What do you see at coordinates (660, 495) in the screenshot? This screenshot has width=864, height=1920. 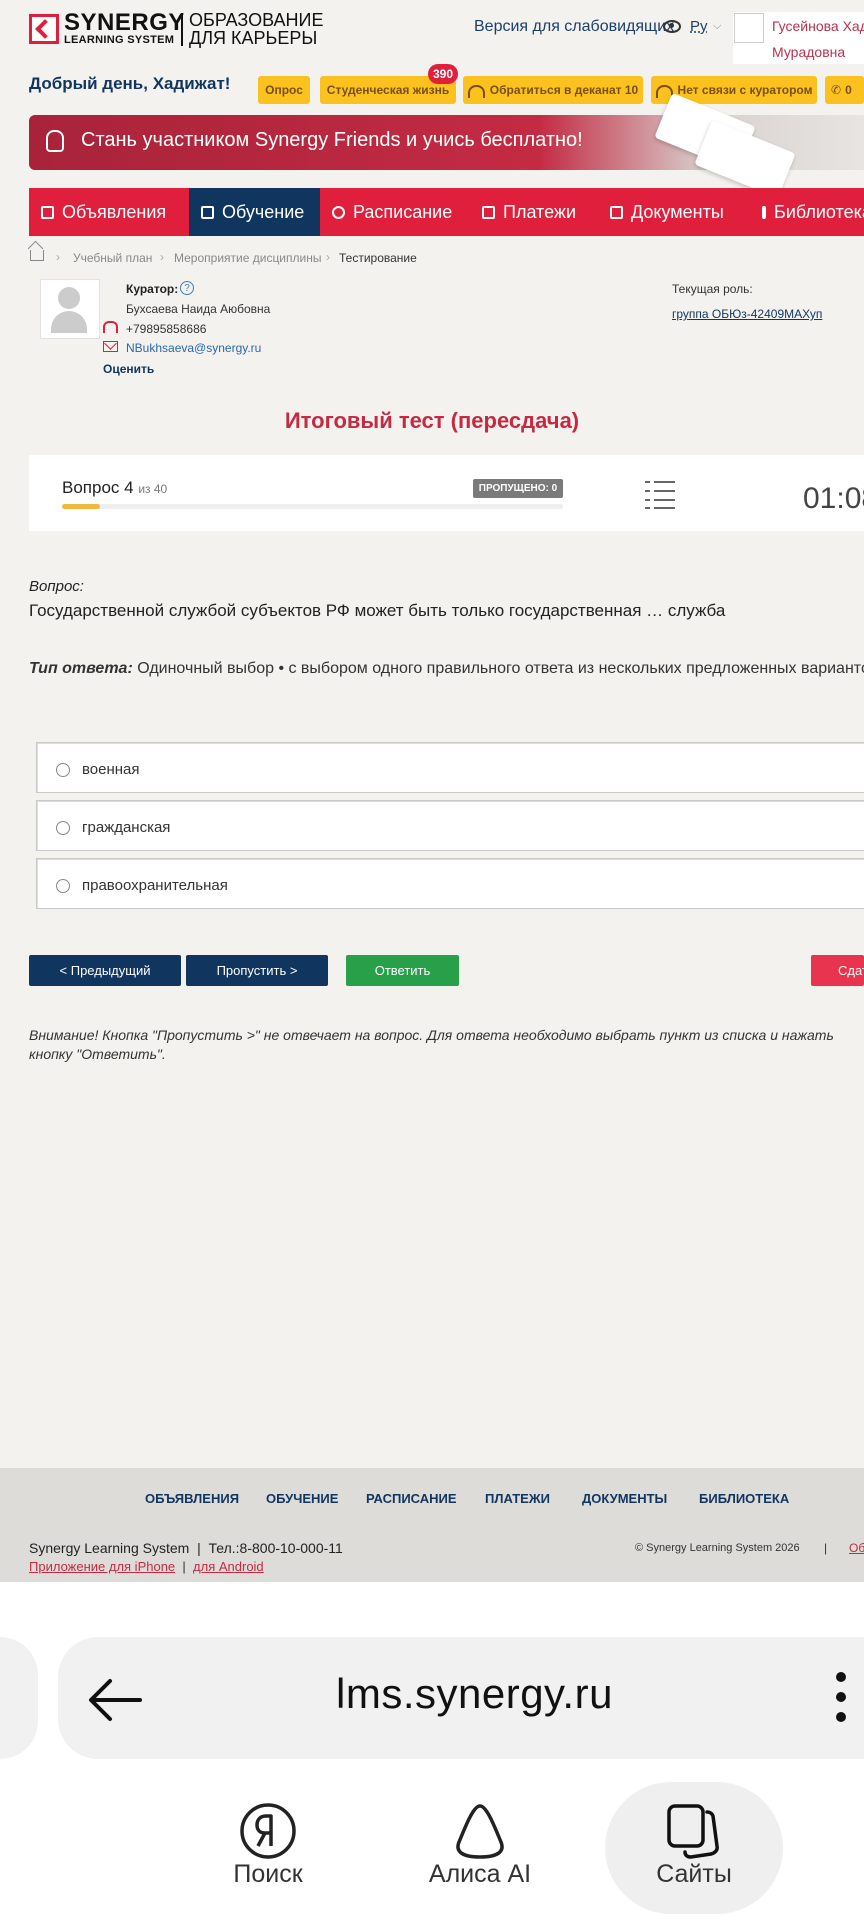 I see `question-list-icon` at bounding box center [660, 495].